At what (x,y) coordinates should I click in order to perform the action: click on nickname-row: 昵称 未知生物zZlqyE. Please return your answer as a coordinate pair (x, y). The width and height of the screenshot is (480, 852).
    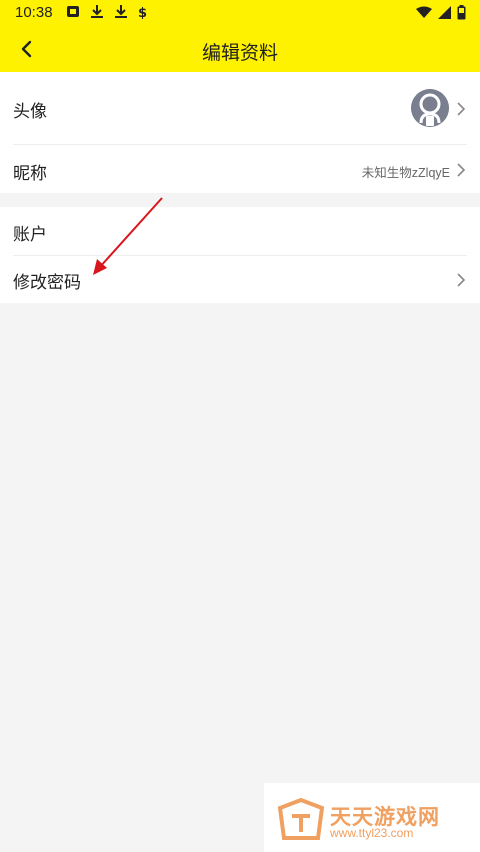
    Looking at the image, I should click on (240, 169).